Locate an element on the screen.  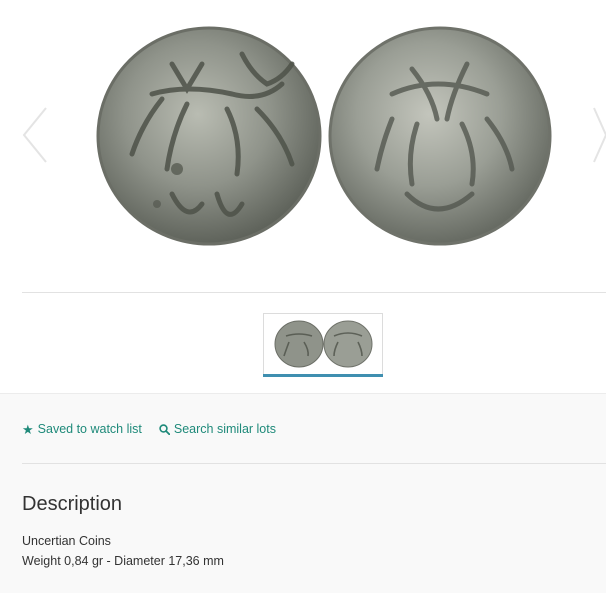
thumbnail-active-indicator is located at coordinates (323, 375).